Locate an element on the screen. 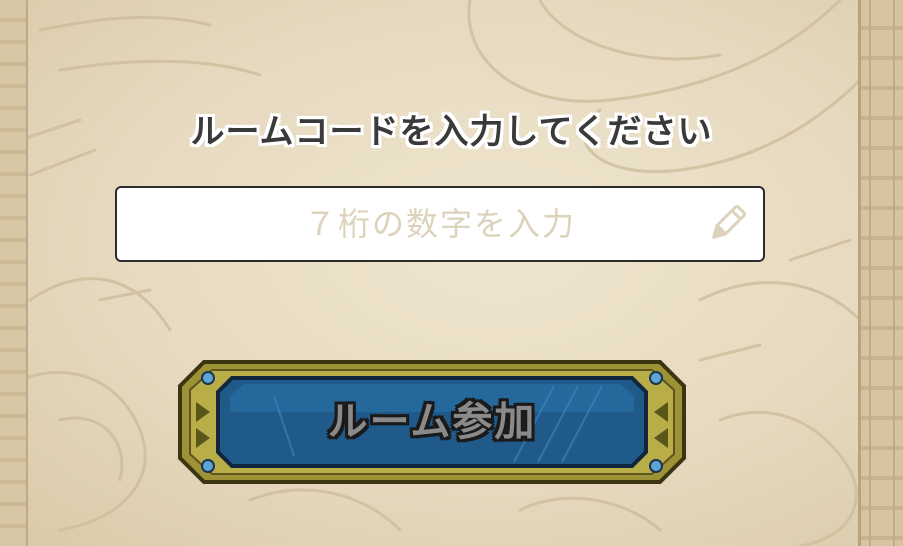  dialog-title: ルームコードを入力してください is located at coordinates (451, 132).